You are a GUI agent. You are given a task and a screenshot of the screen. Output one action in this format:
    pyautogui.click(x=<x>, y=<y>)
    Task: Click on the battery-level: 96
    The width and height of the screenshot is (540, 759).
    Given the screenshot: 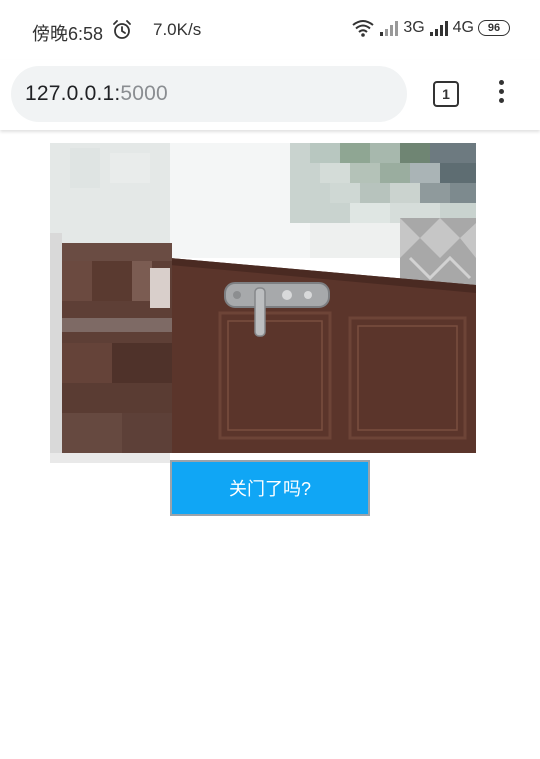 What is the action you would take?
    pyautogui.click(x=494, y=28)
    